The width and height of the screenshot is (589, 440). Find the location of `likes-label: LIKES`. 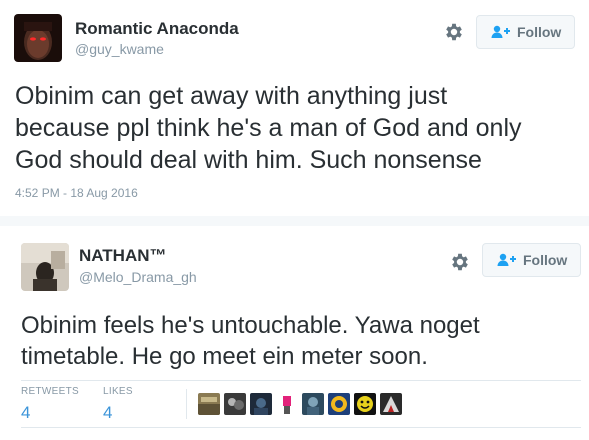

likes-label: LIKES is located at coordinates (118, 391).